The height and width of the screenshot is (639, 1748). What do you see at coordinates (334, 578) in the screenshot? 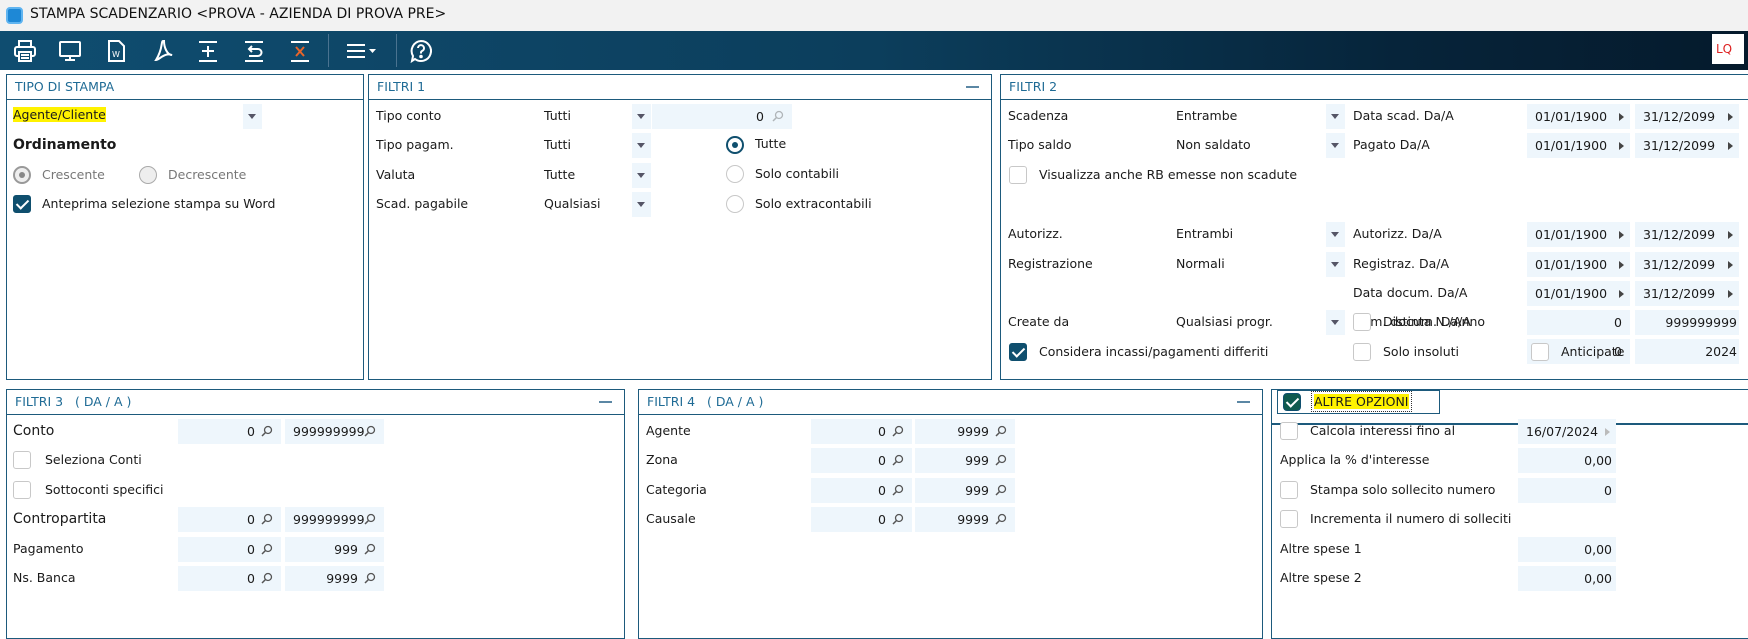
I see `banca-to-field: 9999` at bounding box center [334, 578].